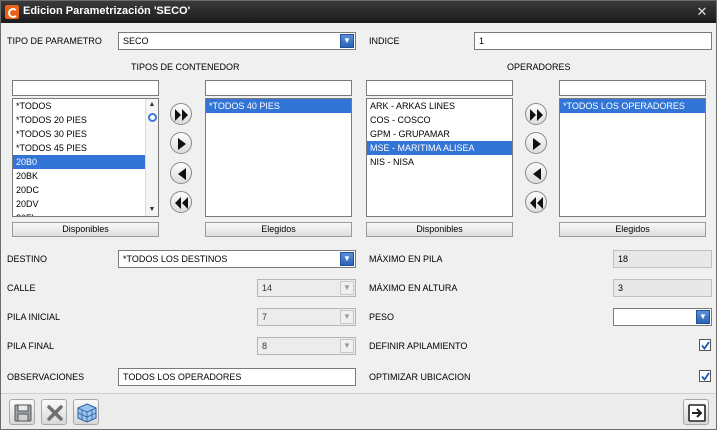  I want to click on operadores-move-all-left-button, so click(536, 202).